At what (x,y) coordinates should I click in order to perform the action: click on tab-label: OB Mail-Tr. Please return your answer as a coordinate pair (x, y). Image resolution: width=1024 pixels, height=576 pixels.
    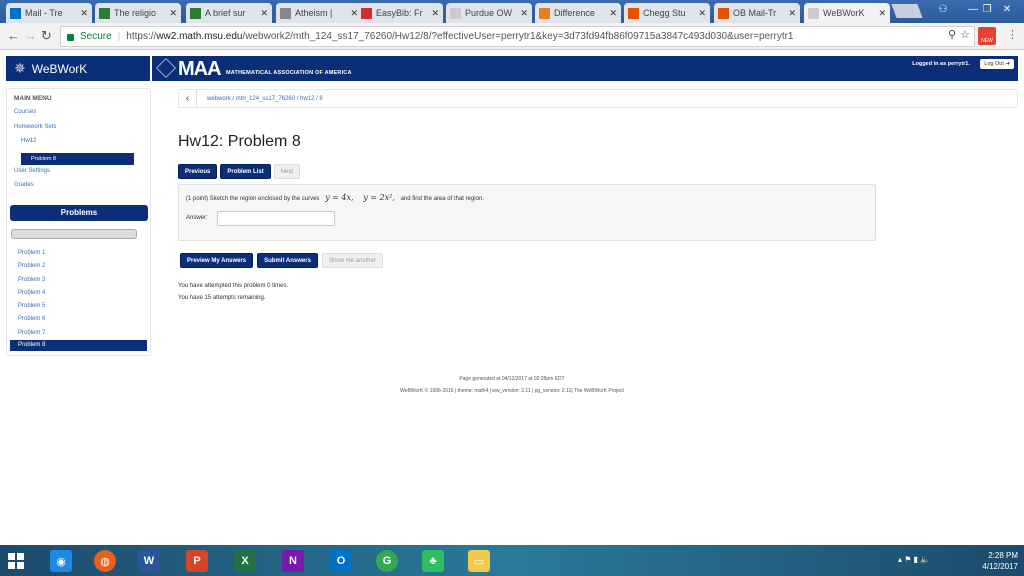
    Looking at the image, I should click on (755, 13).